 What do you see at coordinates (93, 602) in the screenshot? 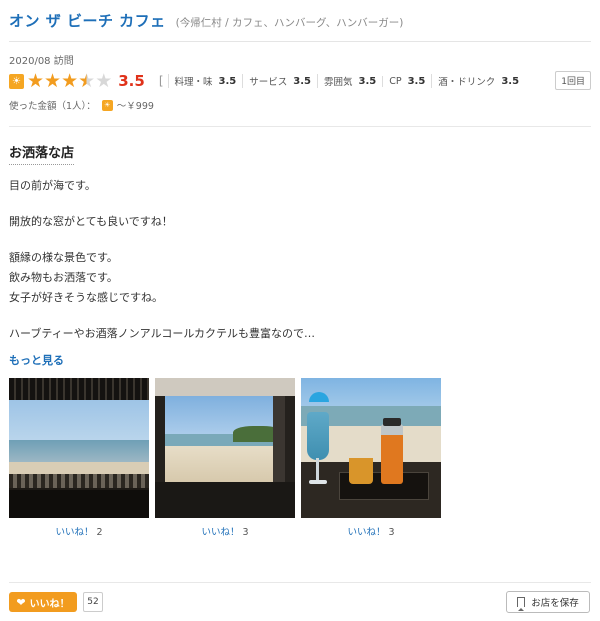
I see `like-total-count: 52` at bounding box center [93, 602].